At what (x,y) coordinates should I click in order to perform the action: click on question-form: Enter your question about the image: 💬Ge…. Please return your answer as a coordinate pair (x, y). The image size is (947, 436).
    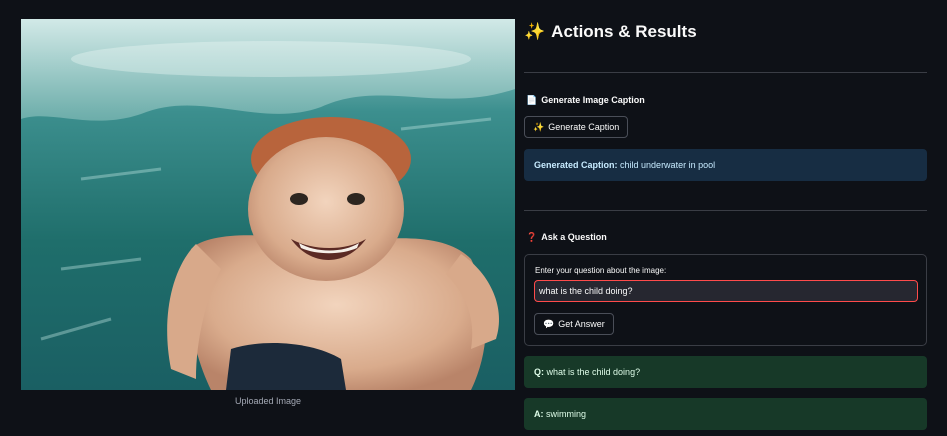
    Looking at the image, I should click on (725, 300).